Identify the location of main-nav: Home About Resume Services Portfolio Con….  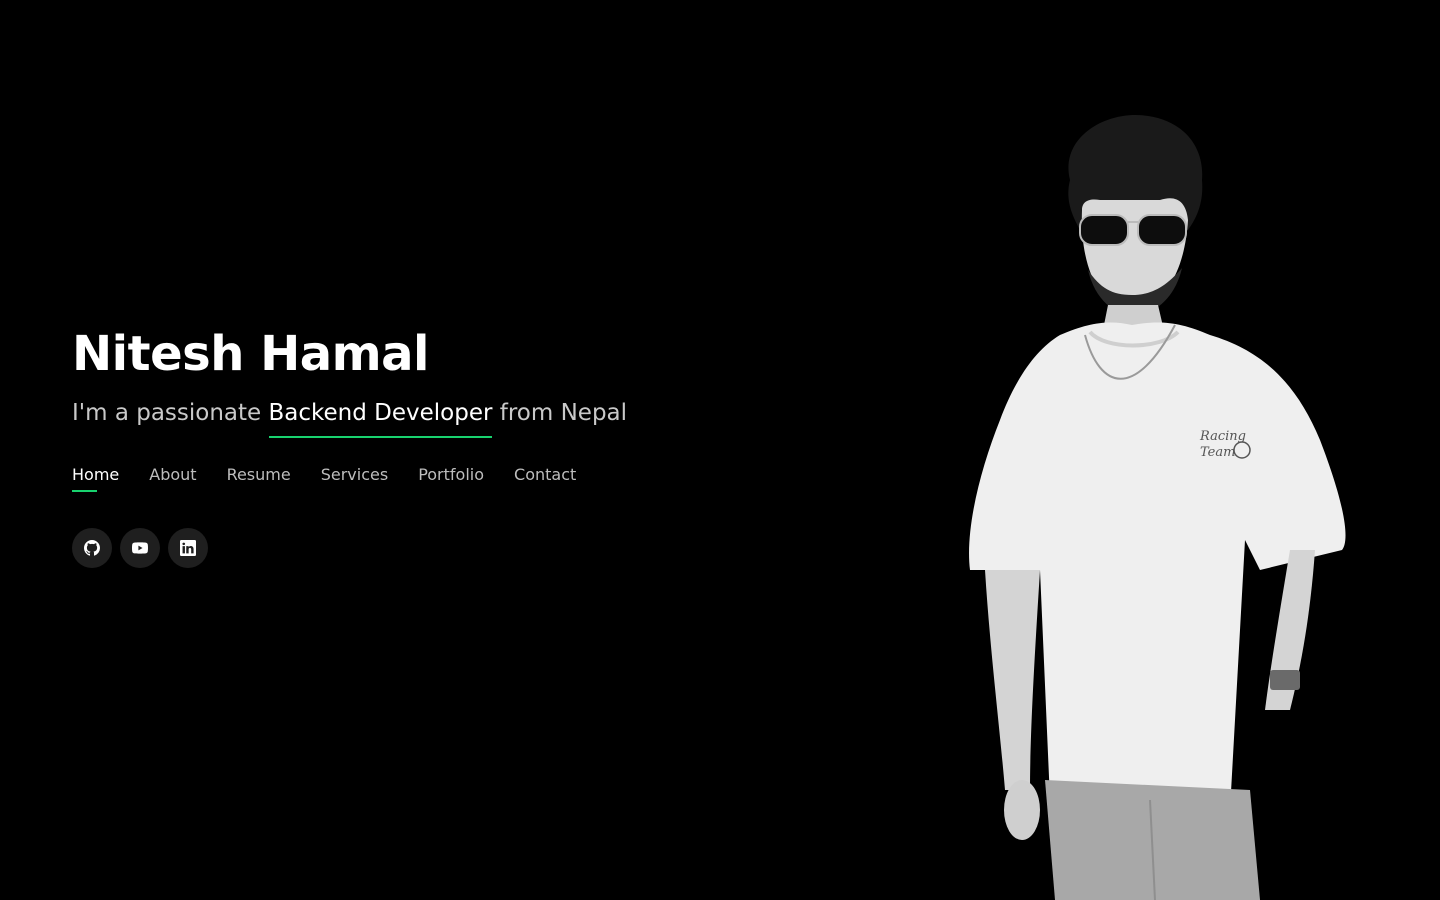
(324, 477).